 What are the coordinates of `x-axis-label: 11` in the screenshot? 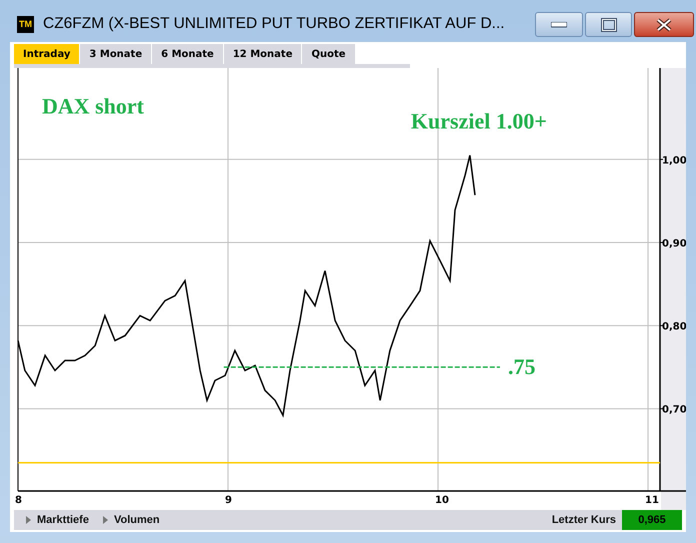 It's located at (652, 500).